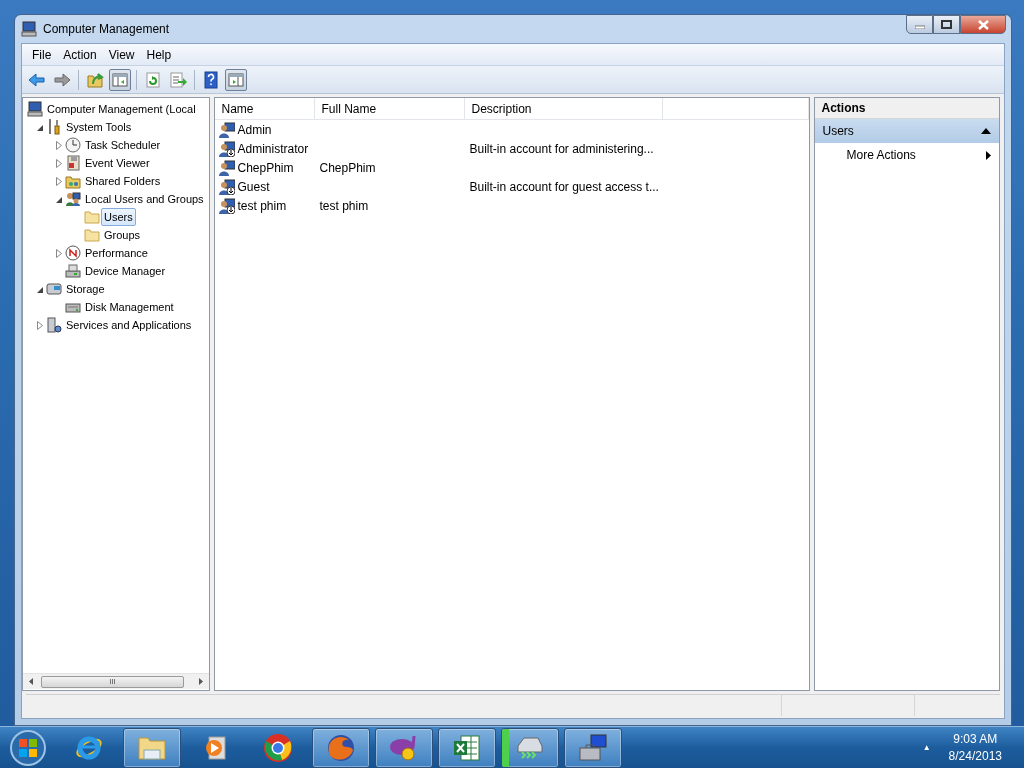 This screenshot has width=1024, height=768. Describe the element at coordinates (144, 199) in the screenshot. I see `tree-item: Local Users and Groups` at that location.